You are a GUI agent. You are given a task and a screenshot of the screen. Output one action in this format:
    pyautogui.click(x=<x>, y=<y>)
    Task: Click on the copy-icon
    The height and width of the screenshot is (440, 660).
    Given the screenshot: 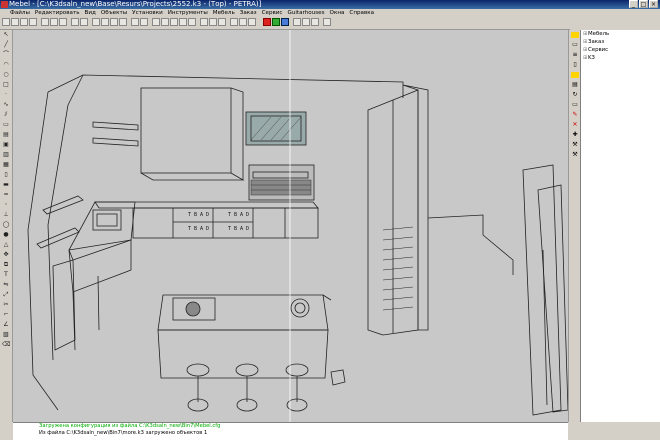 What is the action you would take?
    pyautogui.click(x=54, y=22)
    